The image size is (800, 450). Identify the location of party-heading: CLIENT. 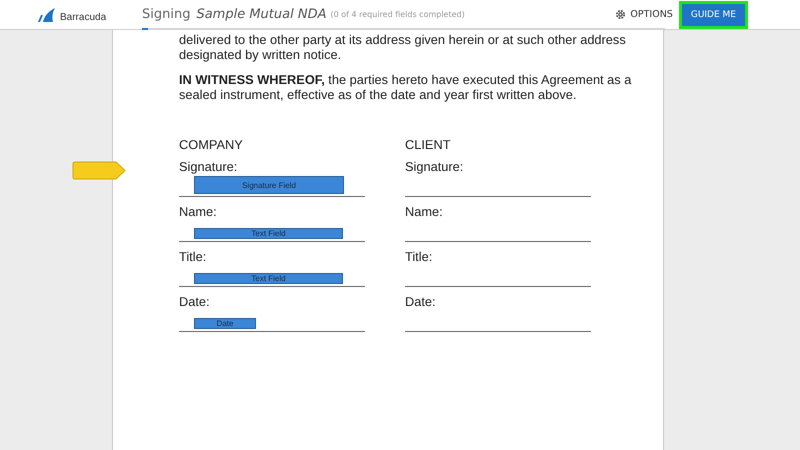
(428, 146).